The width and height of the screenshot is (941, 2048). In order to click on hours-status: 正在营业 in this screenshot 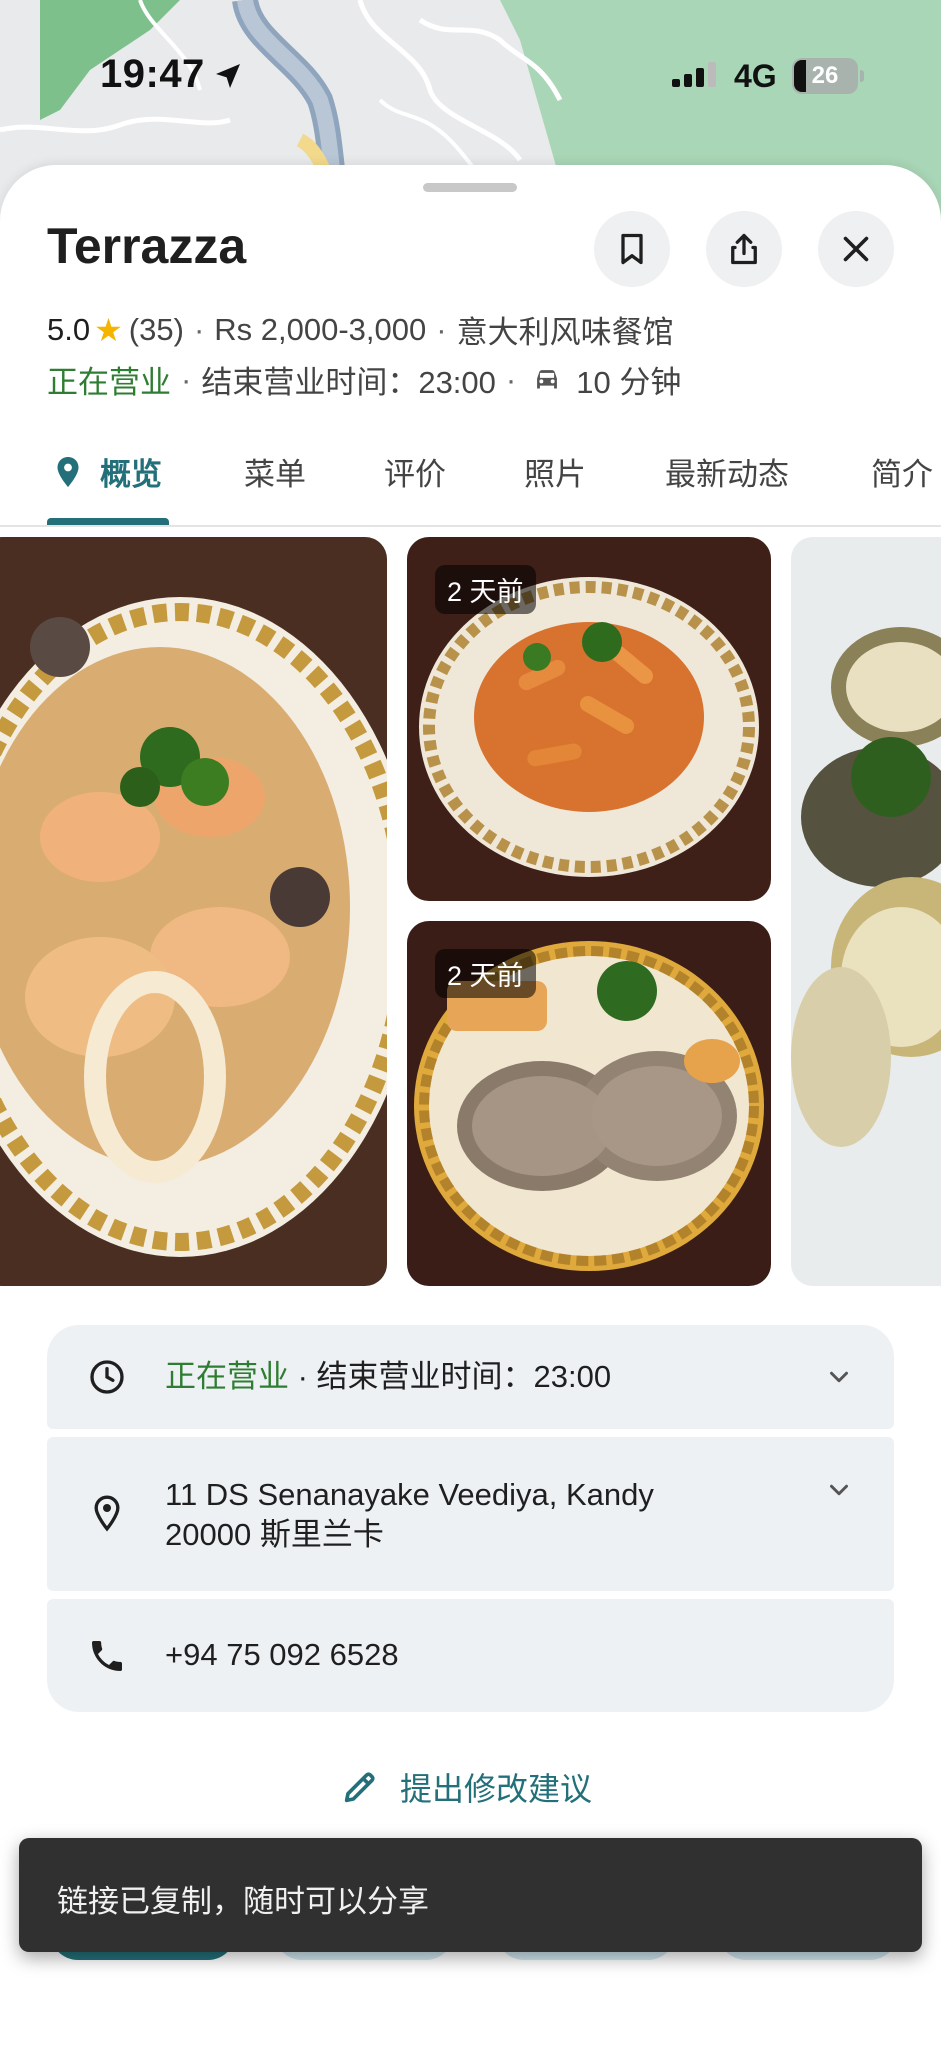, I will do `click(227, 1376)`.